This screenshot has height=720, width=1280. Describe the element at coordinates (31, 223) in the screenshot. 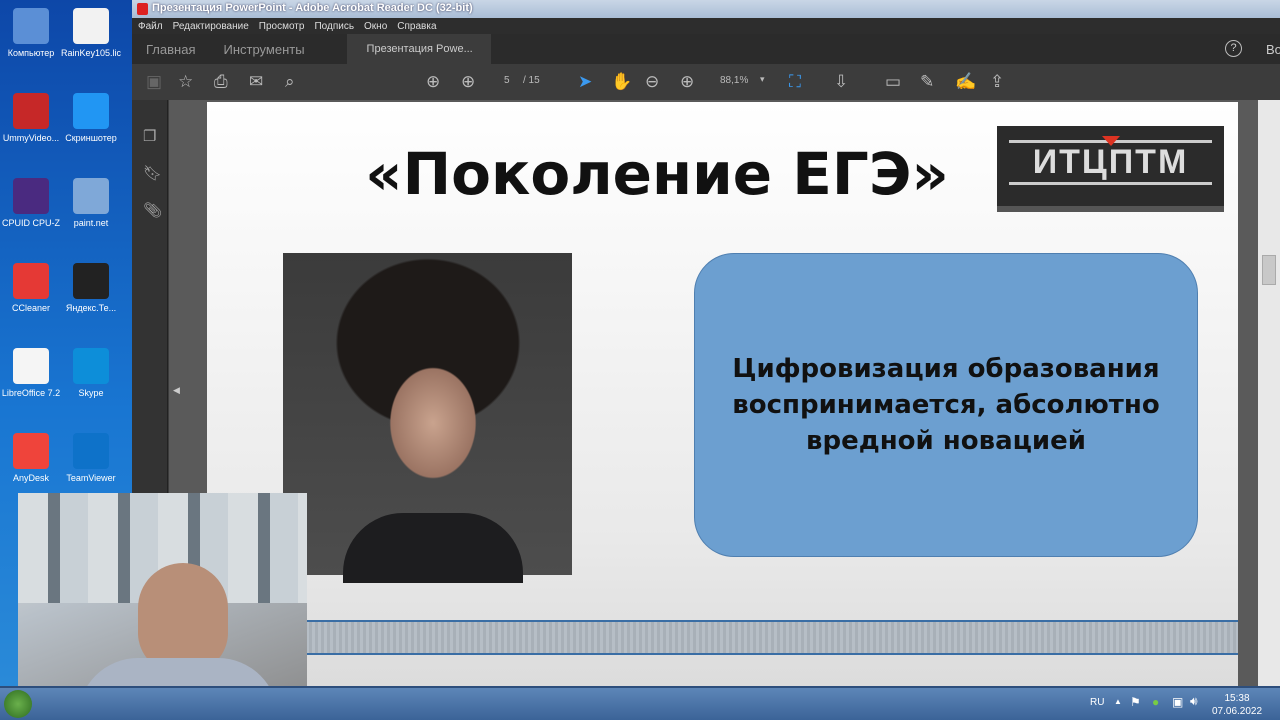

I see `desktop-icon-label: CPUID CPU-Z` at that location.